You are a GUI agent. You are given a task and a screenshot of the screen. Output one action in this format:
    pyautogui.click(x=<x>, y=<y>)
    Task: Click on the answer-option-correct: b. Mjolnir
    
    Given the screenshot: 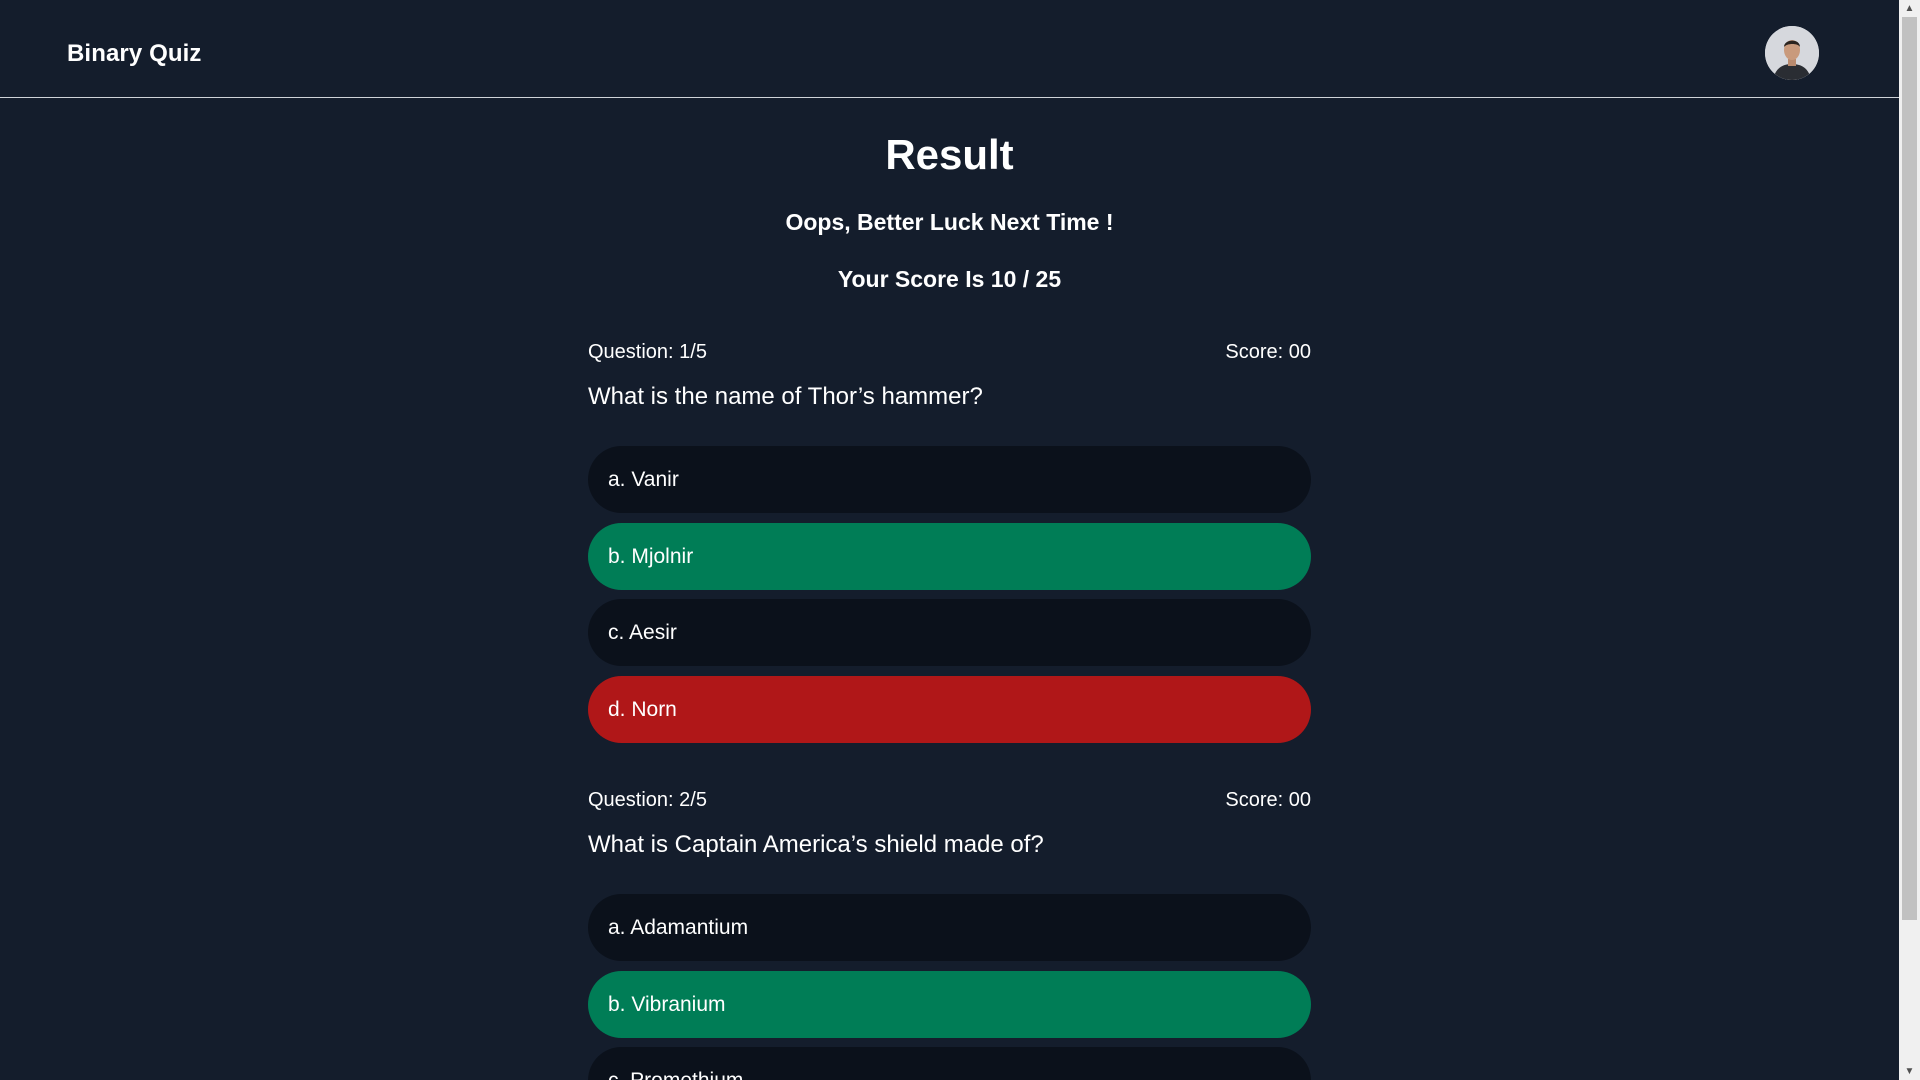 What is the action you would take?
    pyautogui.click(x=949, y=556)
    